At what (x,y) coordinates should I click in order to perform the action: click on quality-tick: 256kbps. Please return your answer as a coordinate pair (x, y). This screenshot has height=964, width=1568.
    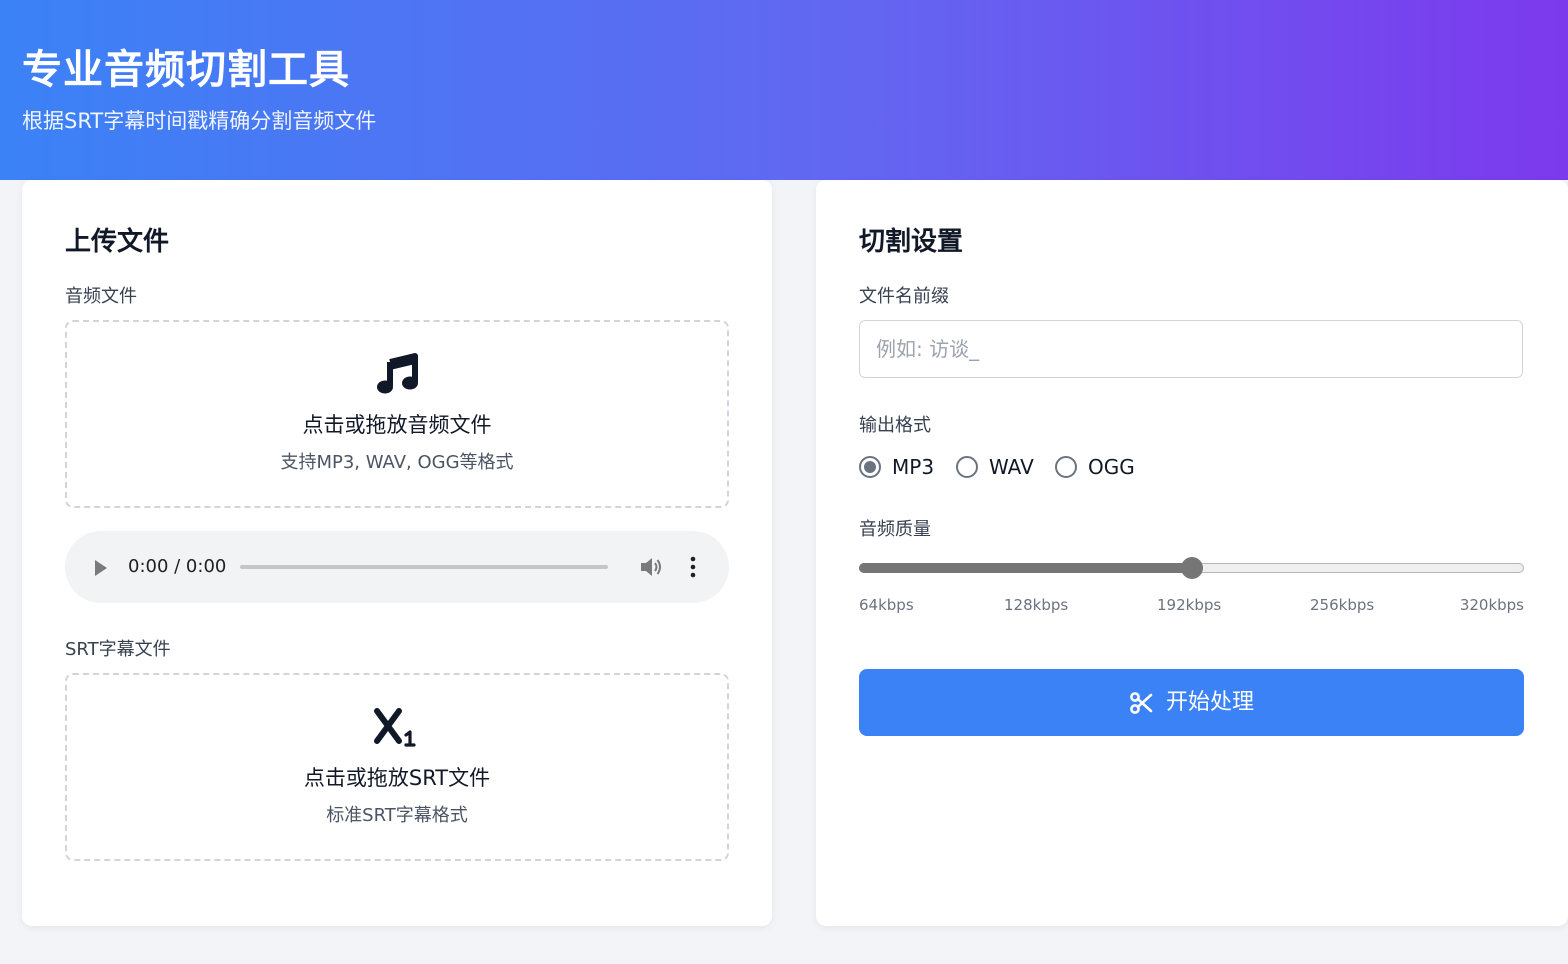
    Looking at the image, I should click on (1342, 605).